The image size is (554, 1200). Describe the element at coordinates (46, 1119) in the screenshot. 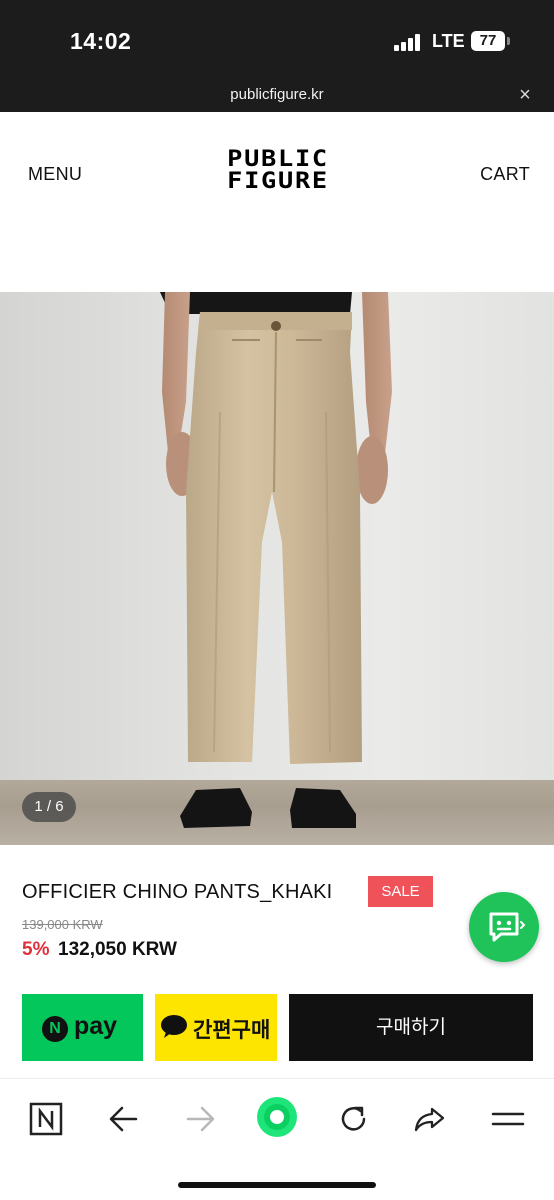

I see `naver-n-icon` at that location.